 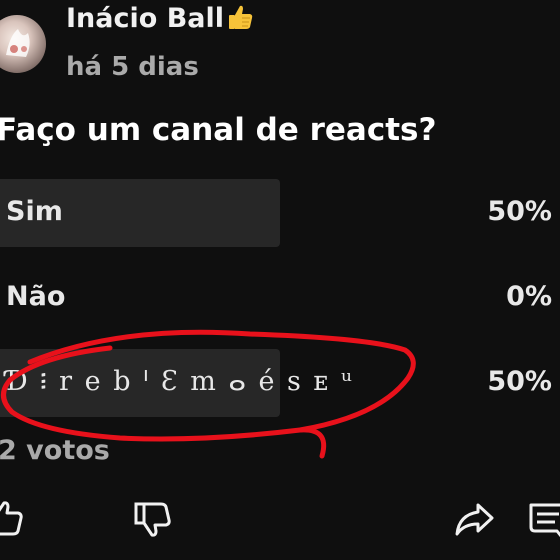 What do you see at coordinates (280, 213) in the screenshot?
I see `poll-option-sim: Sim 50%` at bounding box center [280, 213].